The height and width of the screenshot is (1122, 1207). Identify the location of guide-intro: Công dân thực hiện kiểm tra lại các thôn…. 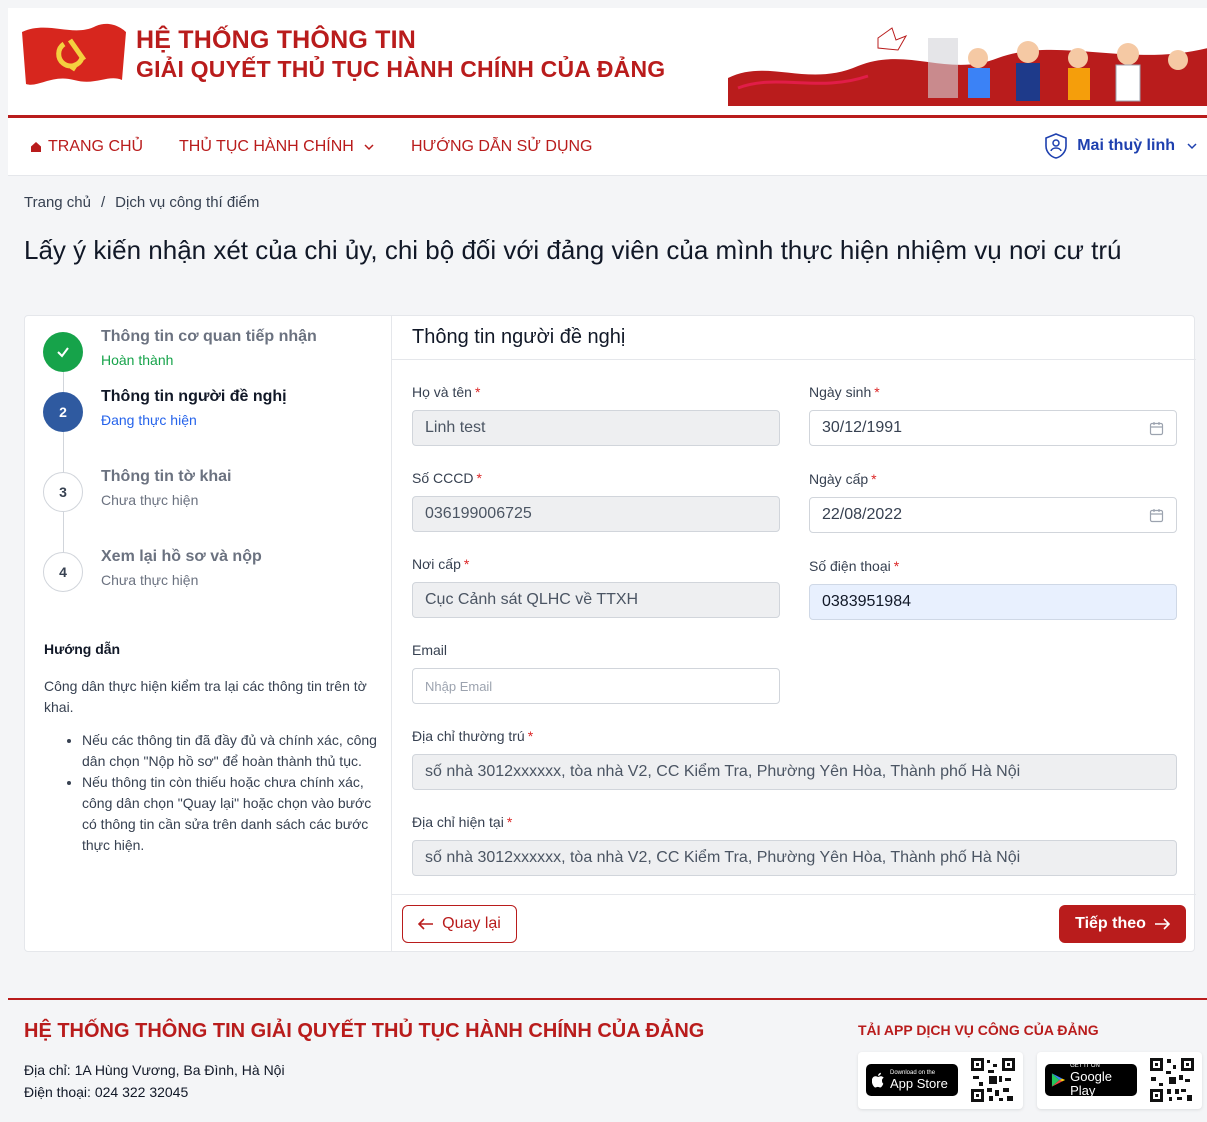
(205, 696).